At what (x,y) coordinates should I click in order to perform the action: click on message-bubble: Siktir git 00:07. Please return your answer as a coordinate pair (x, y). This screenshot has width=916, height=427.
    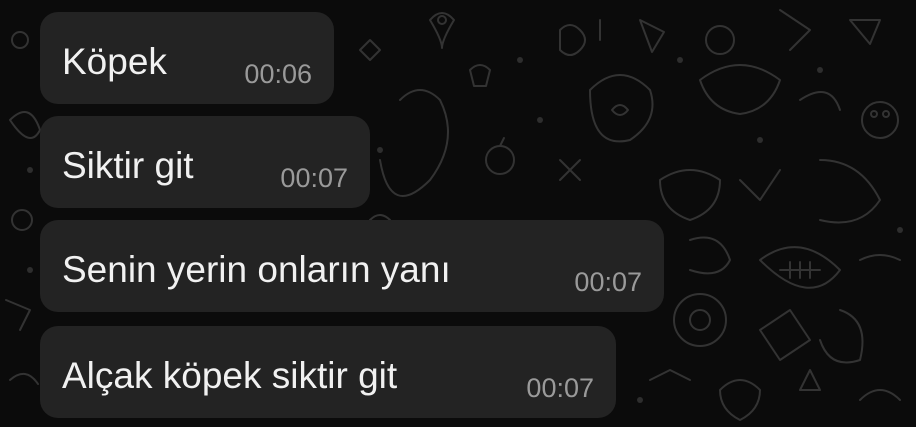
    Looking at the image, I should click on (205, 162).